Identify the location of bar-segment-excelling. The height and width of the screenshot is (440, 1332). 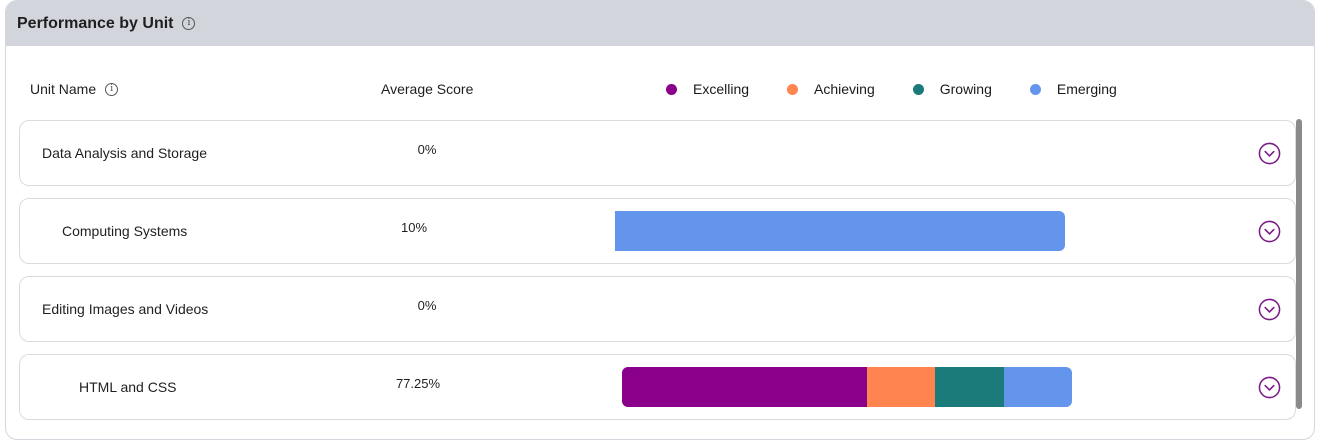
(744, 387).